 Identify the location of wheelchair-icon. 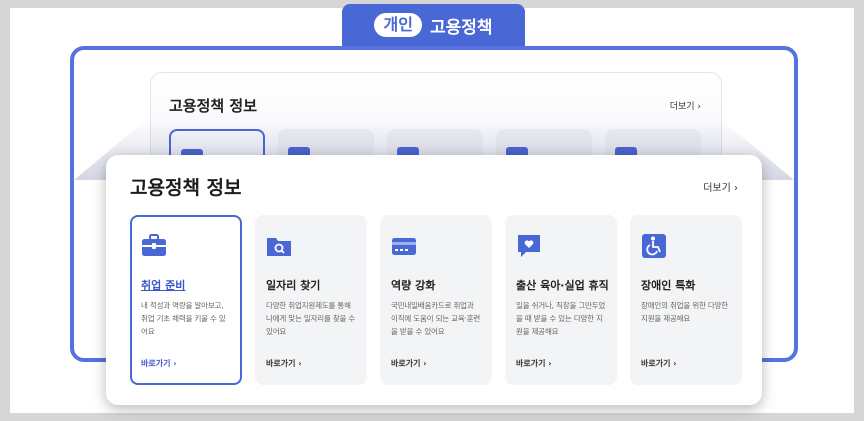
(654, 246).